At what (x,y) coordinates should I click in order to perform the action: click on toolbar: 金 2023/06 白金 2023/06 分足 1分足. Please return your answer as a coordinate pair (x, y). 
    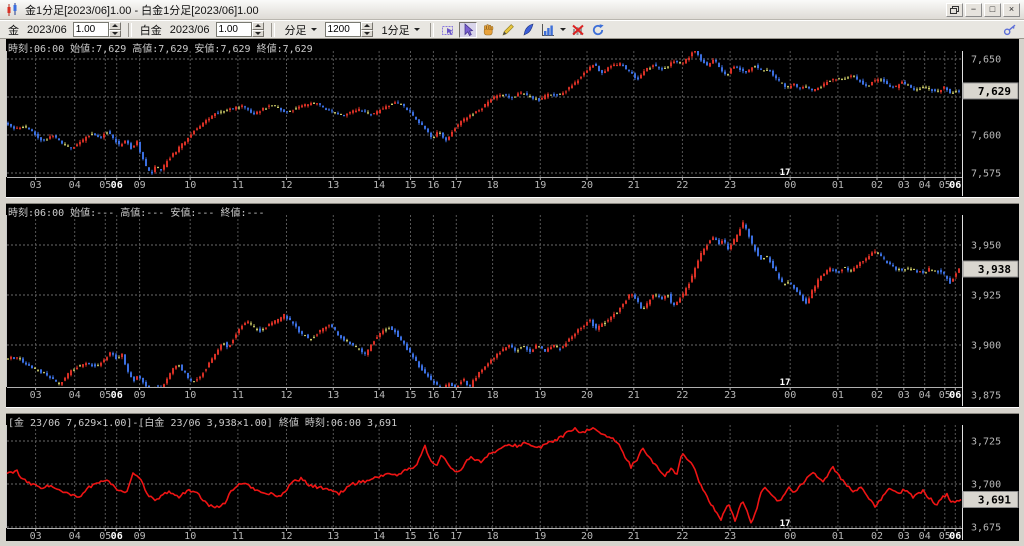
    Looking at the image, I should click on (512, 29).